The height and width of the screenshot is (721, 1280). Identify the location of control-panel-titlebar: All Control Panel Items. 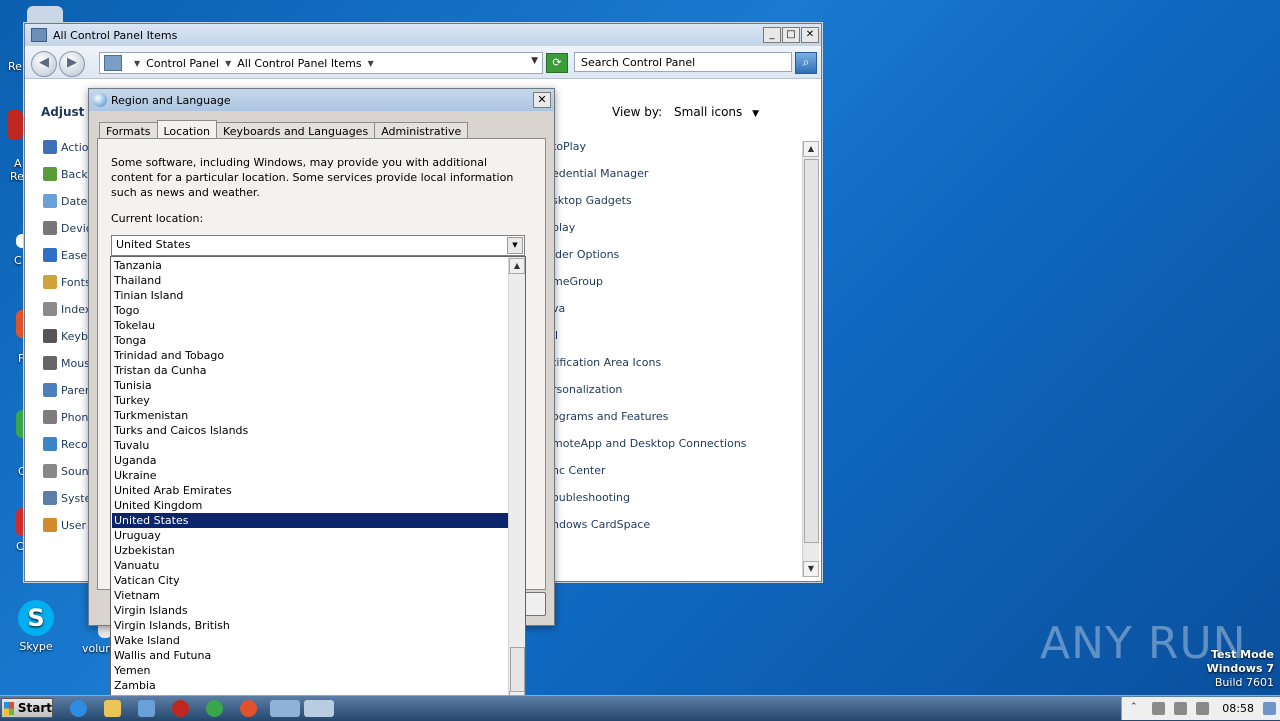
(423, 35).